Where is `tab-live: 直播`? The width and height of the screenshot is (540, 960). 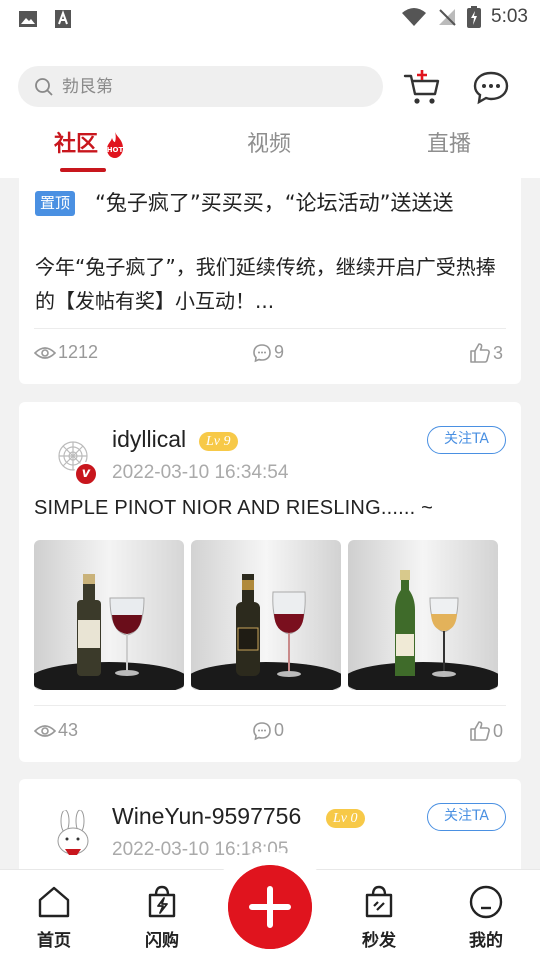 tab-live: 直播 is located at coordinates (449, 142).